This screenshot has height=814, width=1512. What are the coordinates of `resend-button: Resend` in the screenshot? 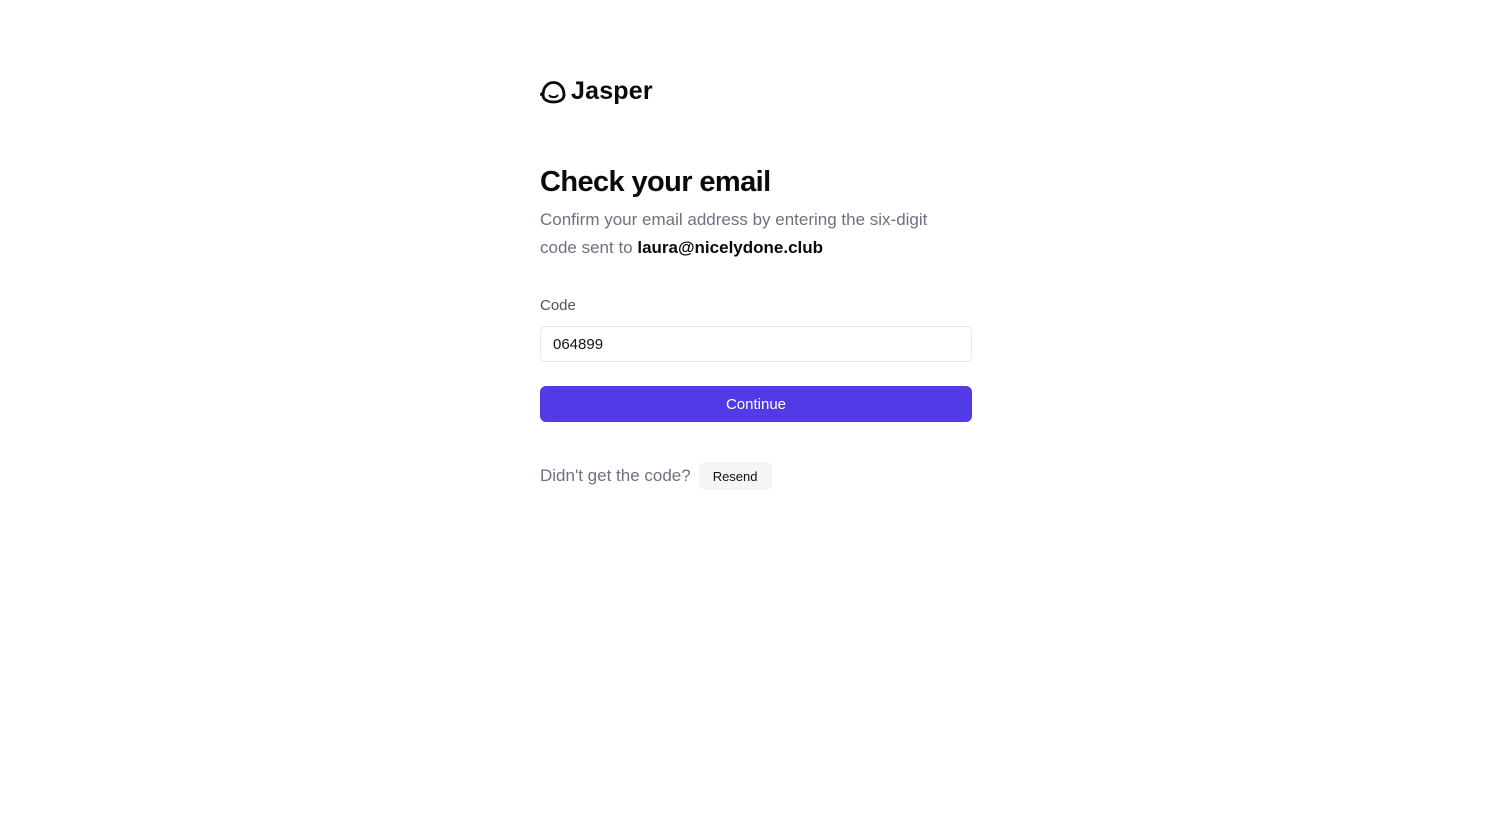 It's located at (735, 476).